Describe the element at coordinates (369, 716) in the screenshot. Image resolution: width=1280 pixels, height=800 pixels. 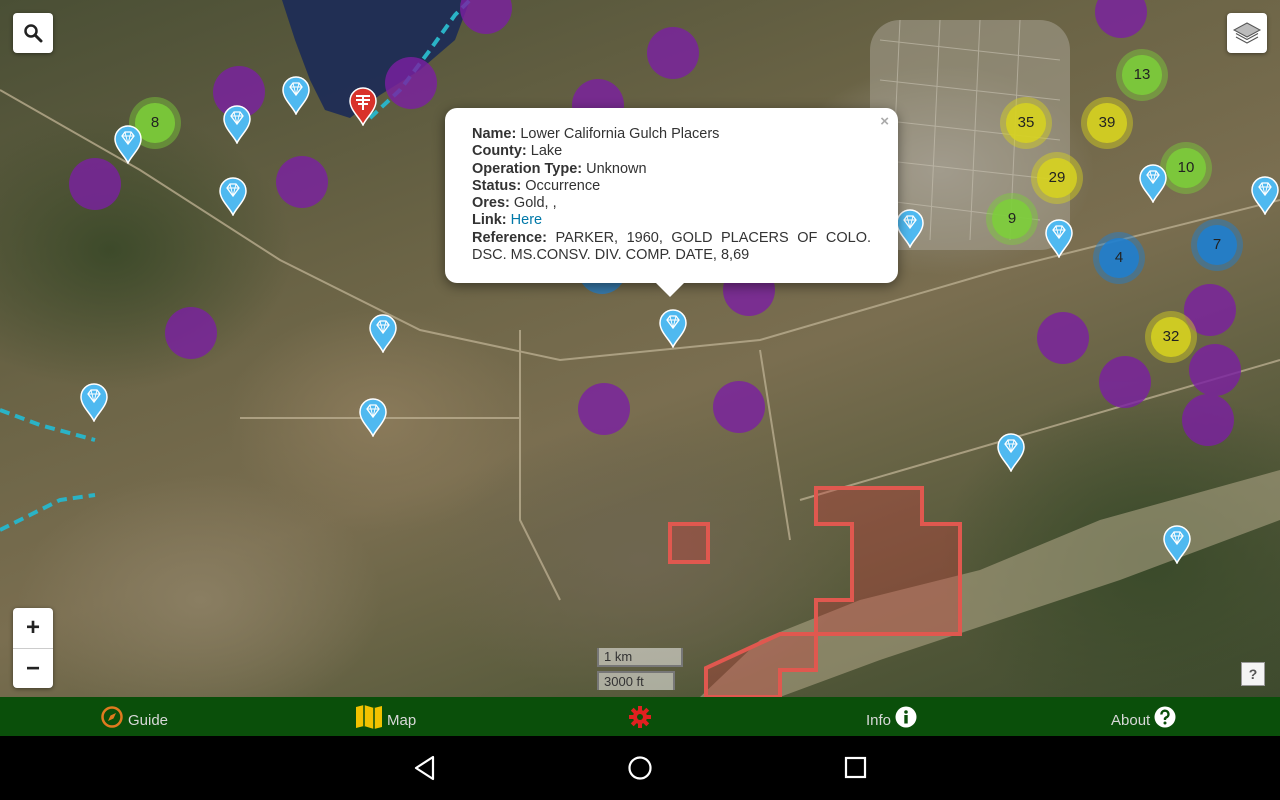
I see `map-icon` at that location.